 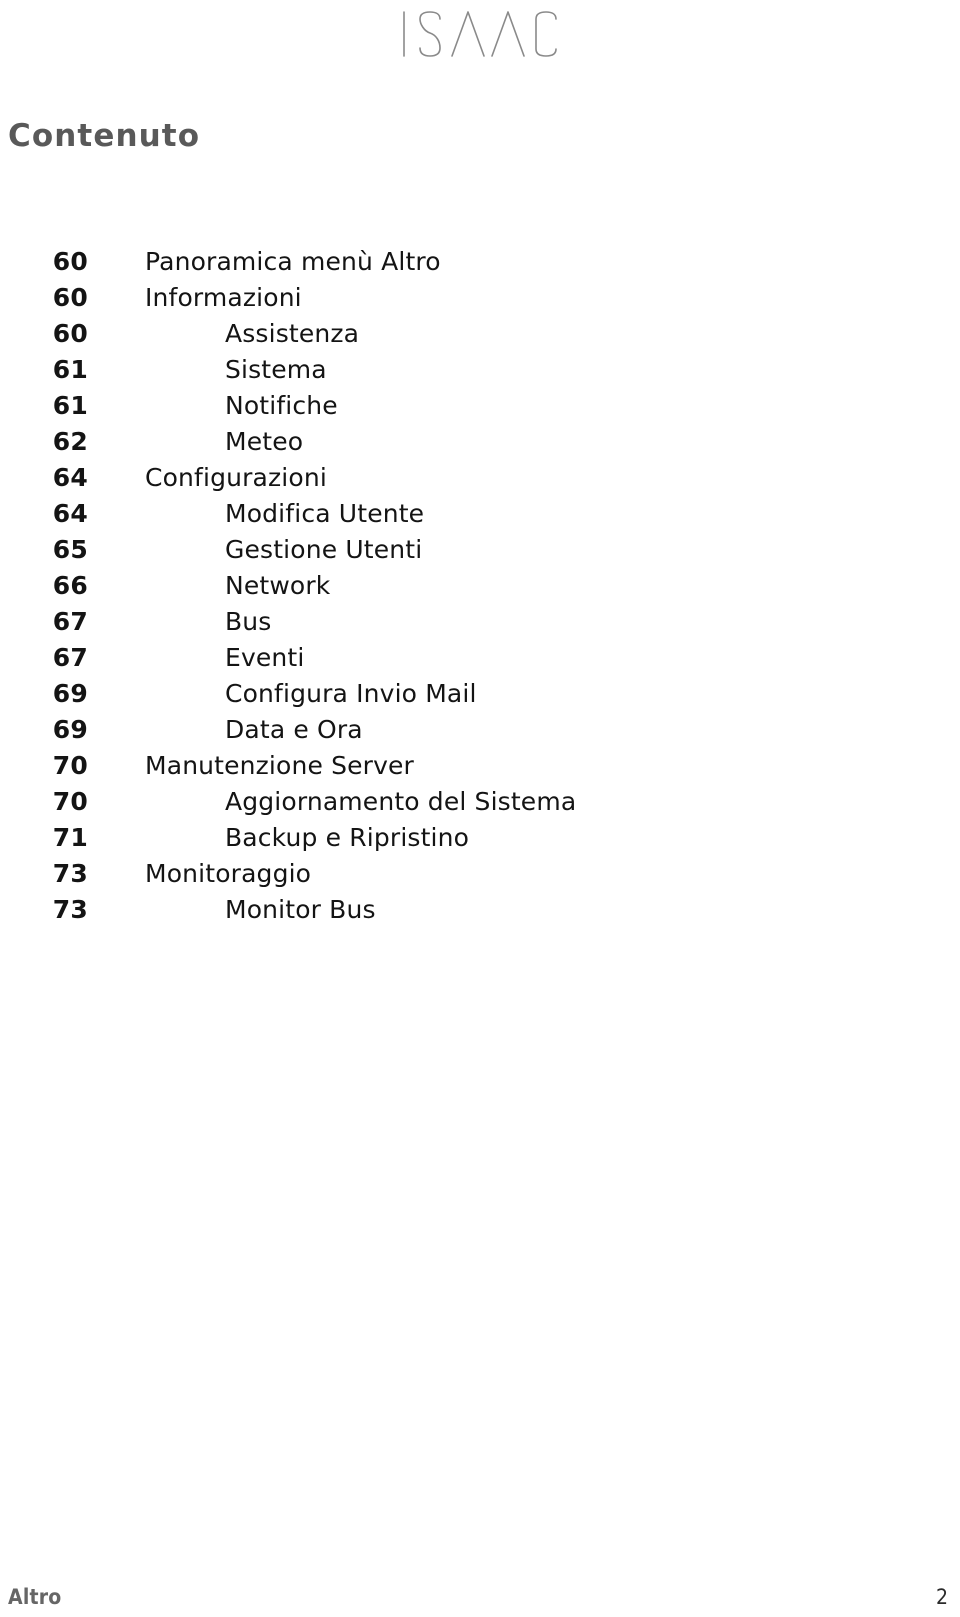 I want to click on toc-entry-label: Meteo, so click(x=264, y=441).